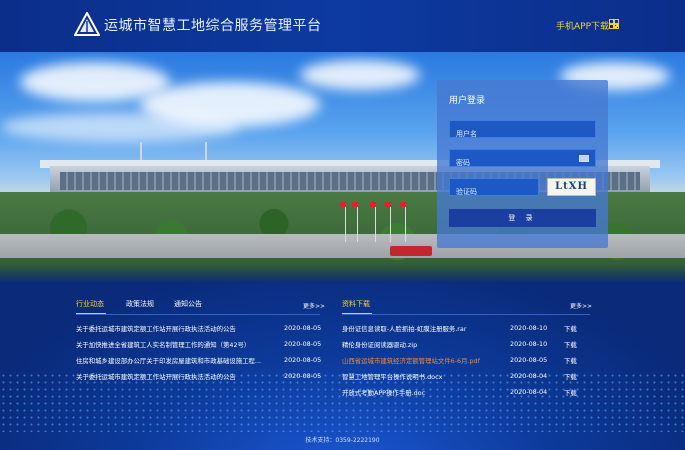 The height and width of the screenshot is (450, 685). What do you see at coordinates (522, 218) in the screenshot?
I see `login-button: 登 录` at bounding box center [522, 218].